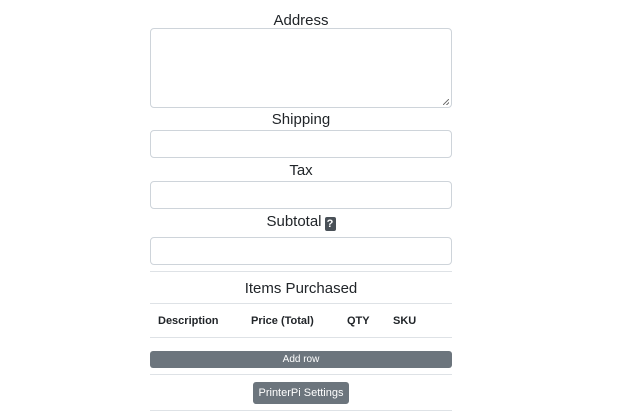 The height and width of the screenshot is (411, 640). I want to click on column-description: Description, so click(196, 321).